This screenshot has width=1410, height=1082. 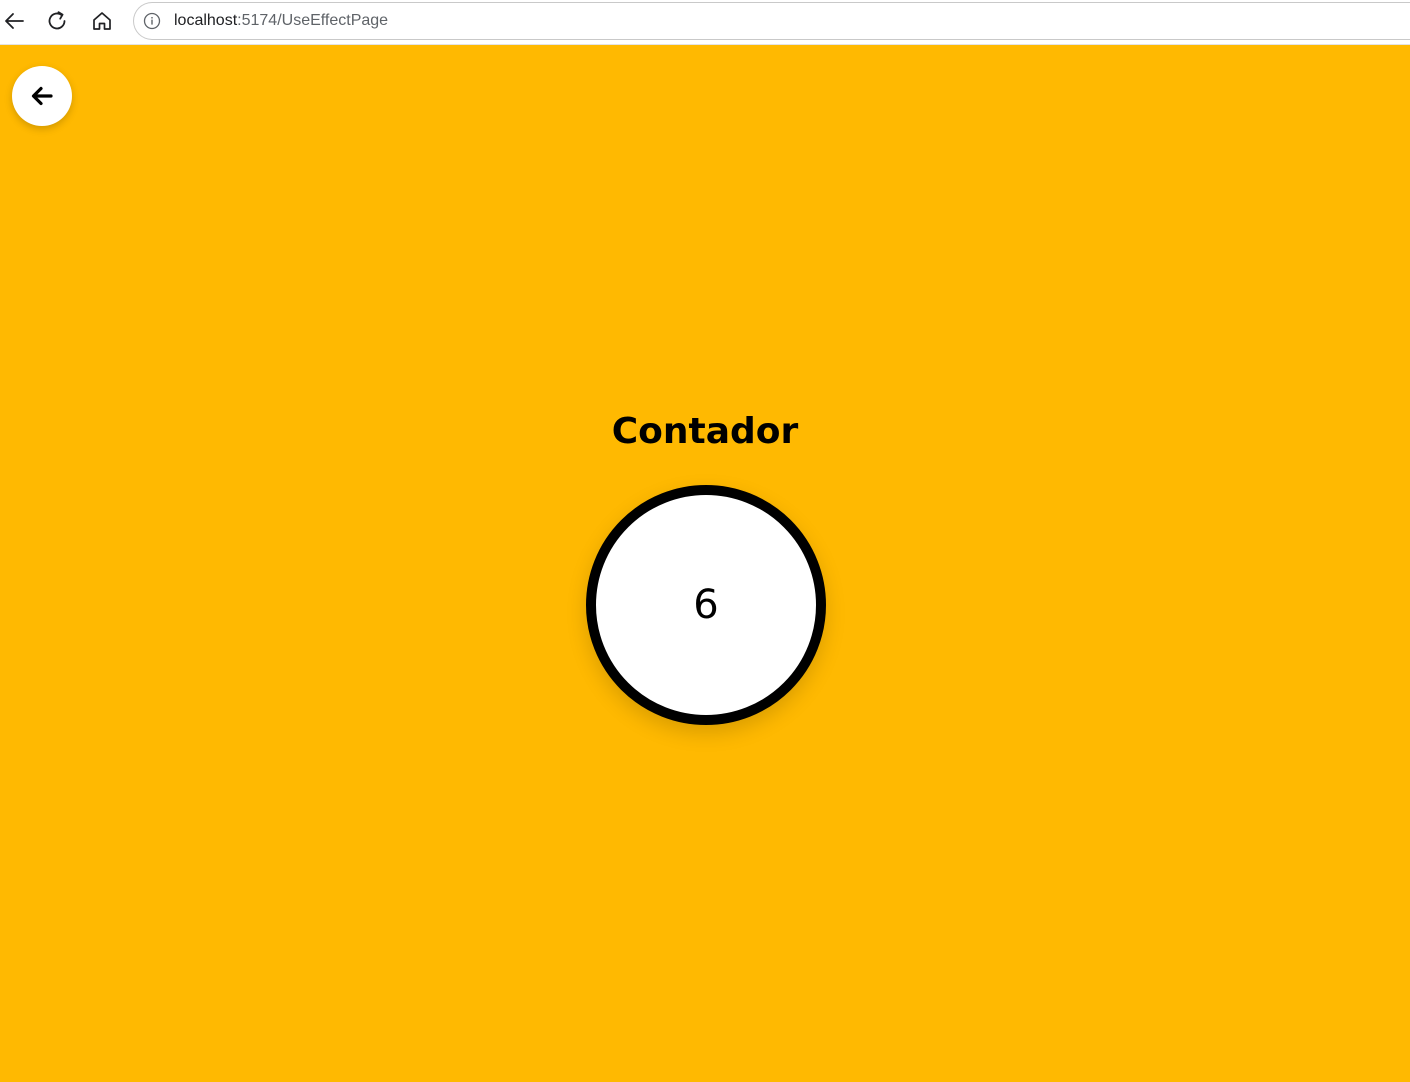 I want to click on counter-value: 6, so click(x=706, y=605).